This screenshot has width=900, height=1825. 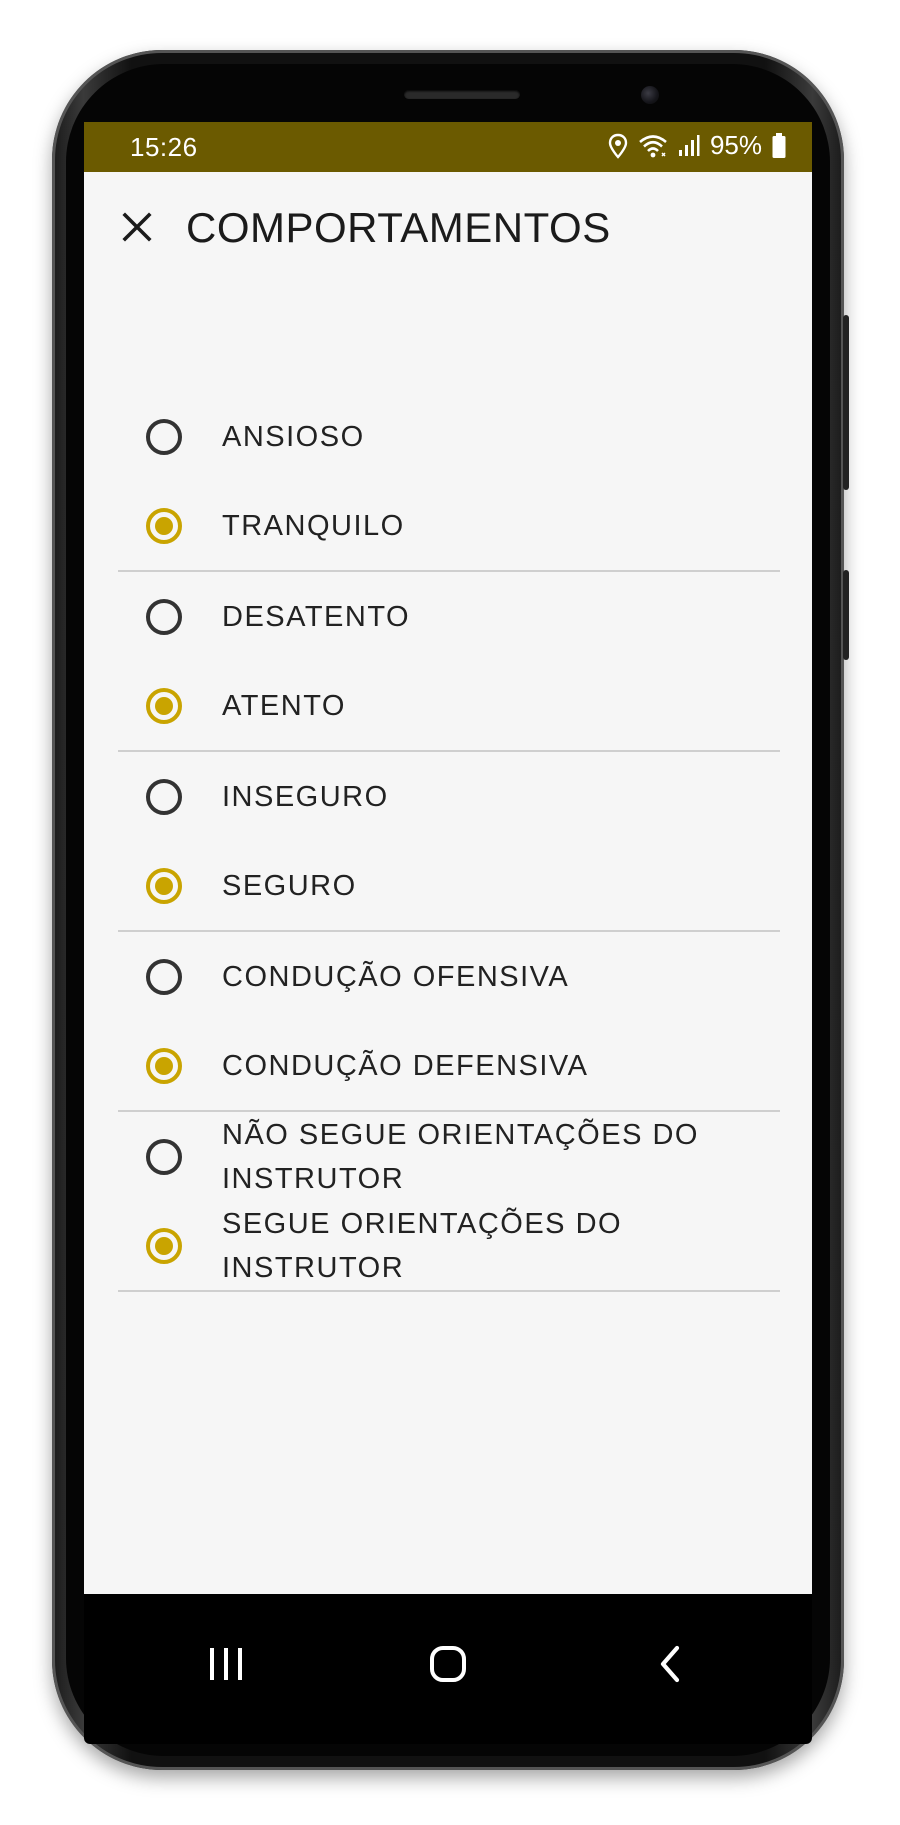 I want to click on page-title: COMPORTAMENTOS, so click(x=398, y=227).